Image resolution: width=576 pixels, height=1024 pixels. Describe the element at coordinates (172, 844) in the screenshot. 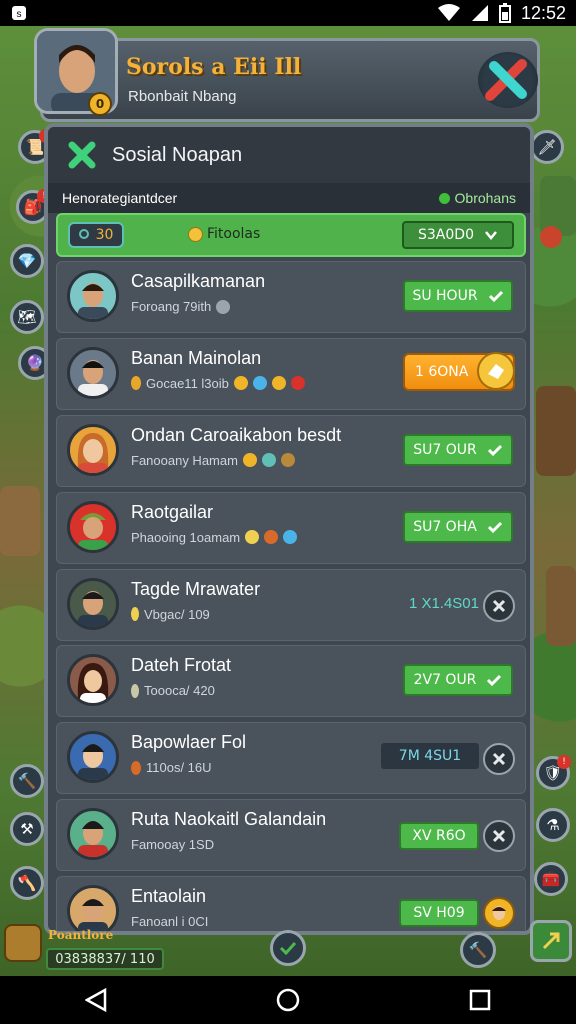

I see `friend-status: Famooay 1SD` at that location.